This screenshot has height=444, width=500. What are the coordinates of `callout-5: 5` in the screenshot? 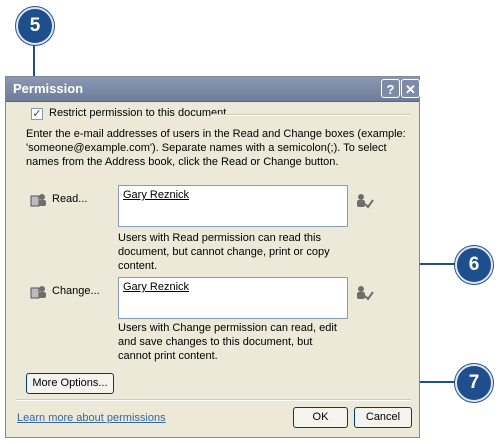 It's located at (35, 26).